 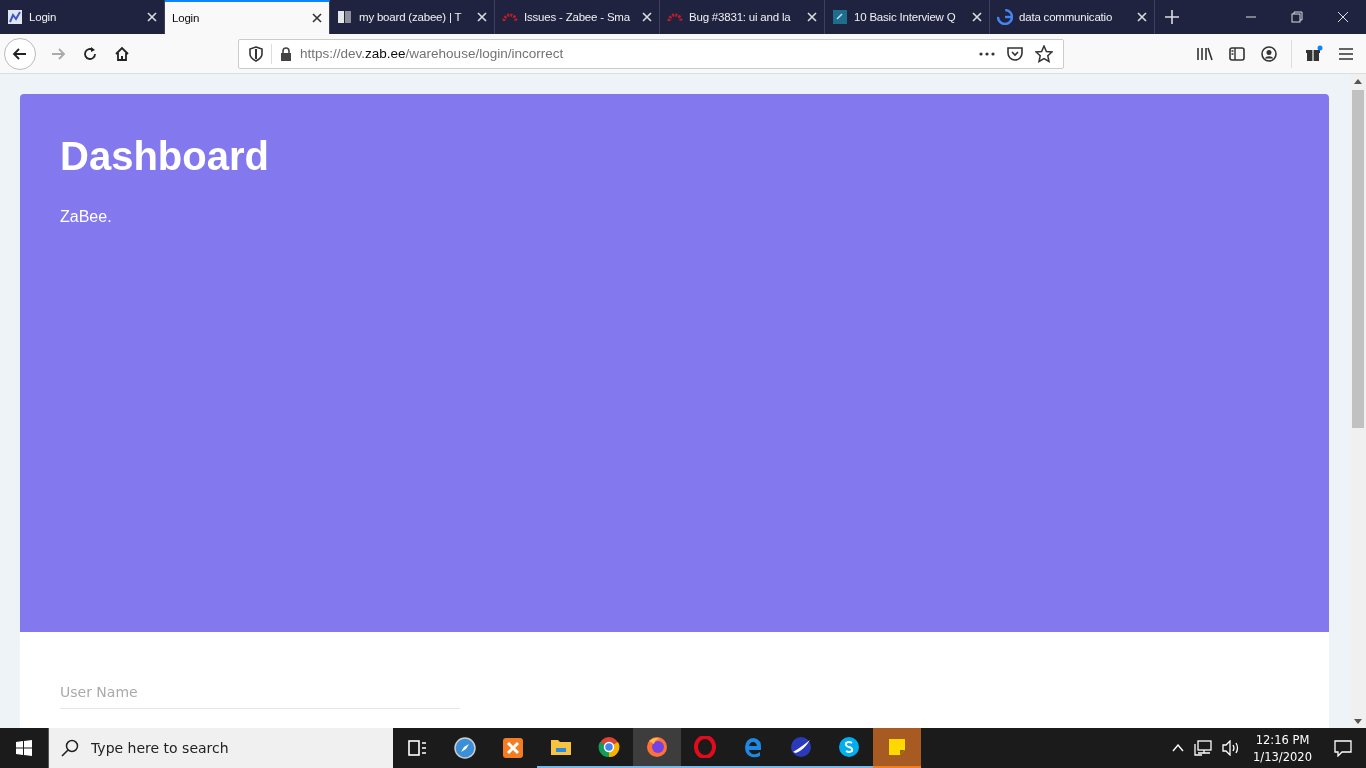 I want to click on page-title: Dashboard, so click(x=165, y=156).